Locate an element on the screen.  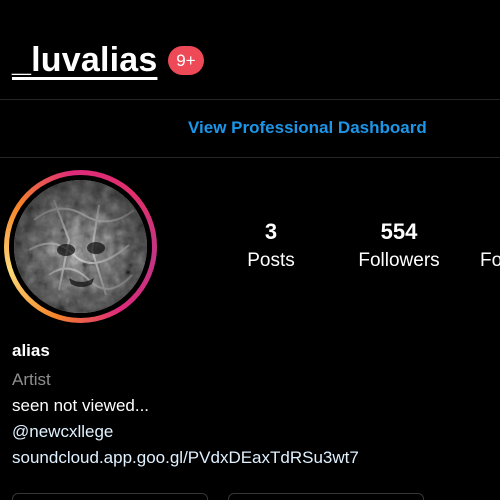
display-name: alias is located at coordinates (31, 350).